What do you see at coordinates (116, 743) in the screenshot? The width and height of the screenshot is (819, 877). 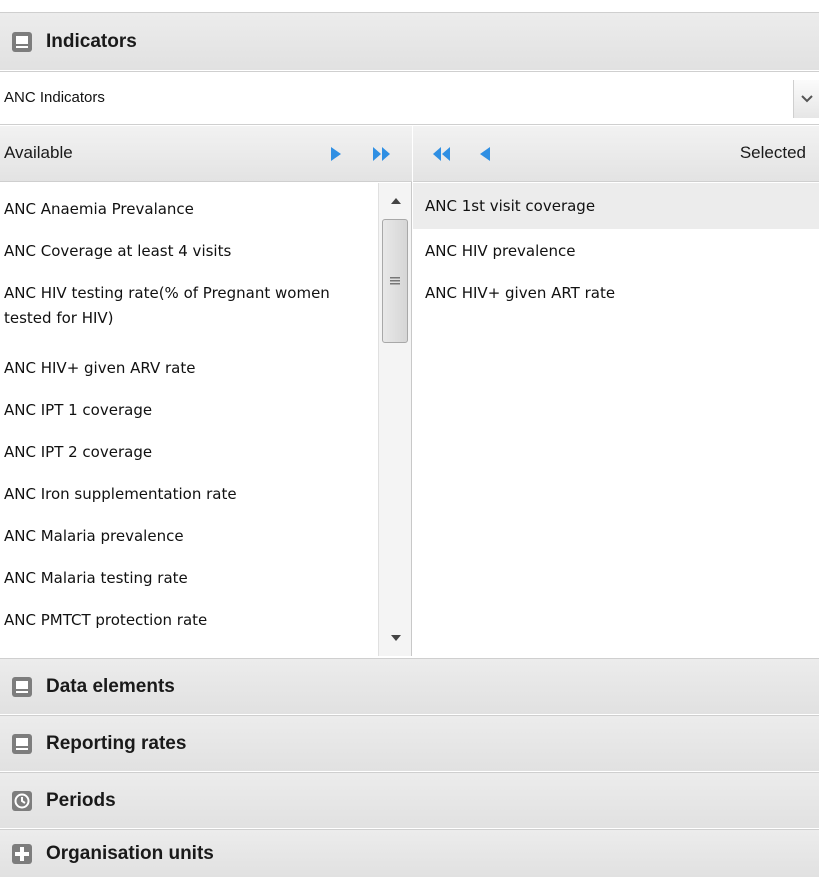 I see `reporting-rates-title: Reporting rates` at bounding box center [116, 743].